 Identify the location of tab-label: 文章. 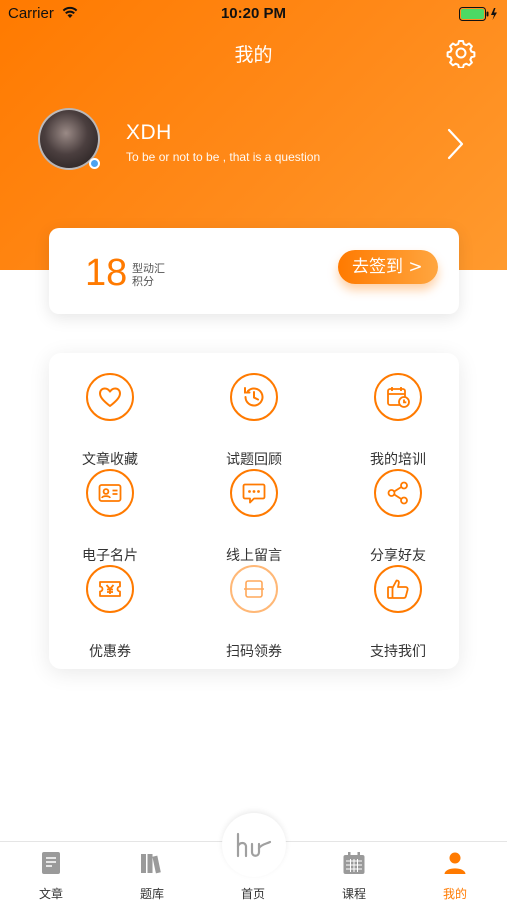
(50, 893).